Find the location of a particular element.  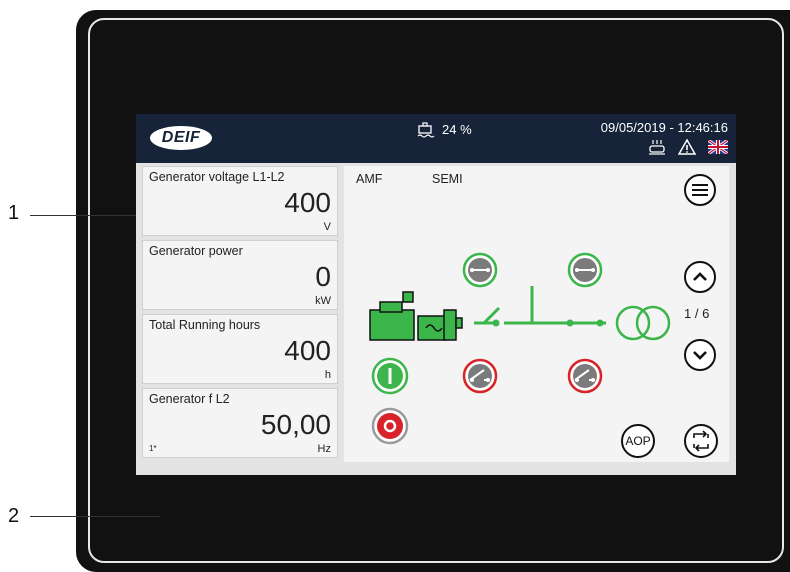

menu-button is located at coordinates (700, 190).